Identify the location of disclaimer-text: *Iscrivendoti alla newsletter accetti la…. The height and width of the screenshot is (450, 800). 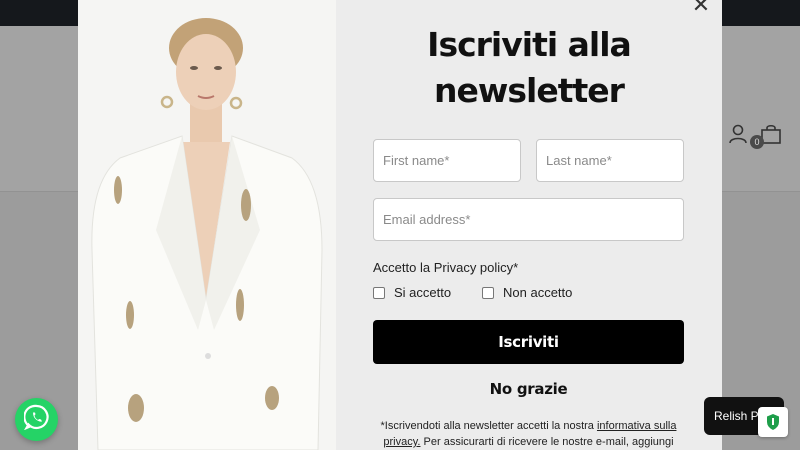
(488, 426).